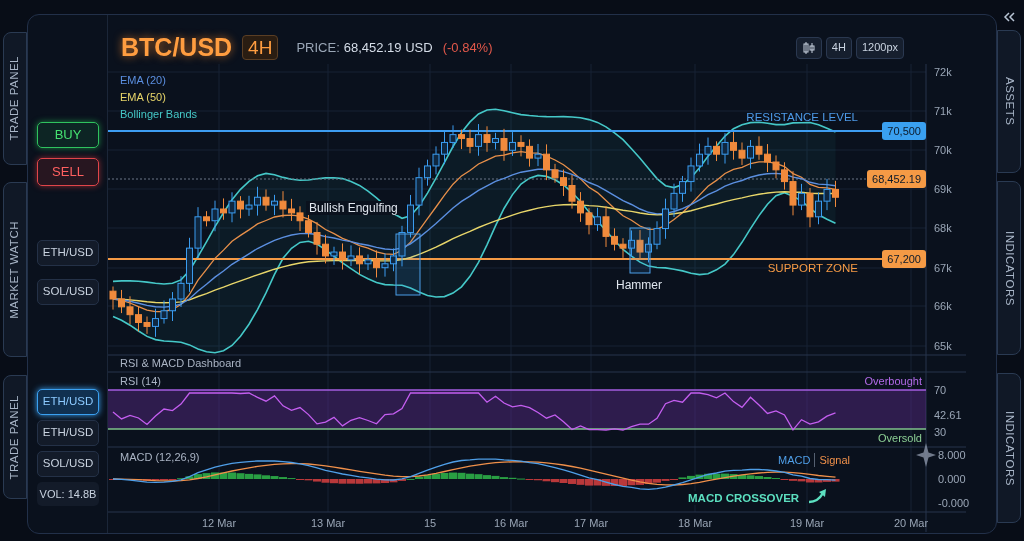 Image resolution: width=1024 pixels, height=541 pixels. I want to click on oversold-label: Oversold, so click(899, 438).